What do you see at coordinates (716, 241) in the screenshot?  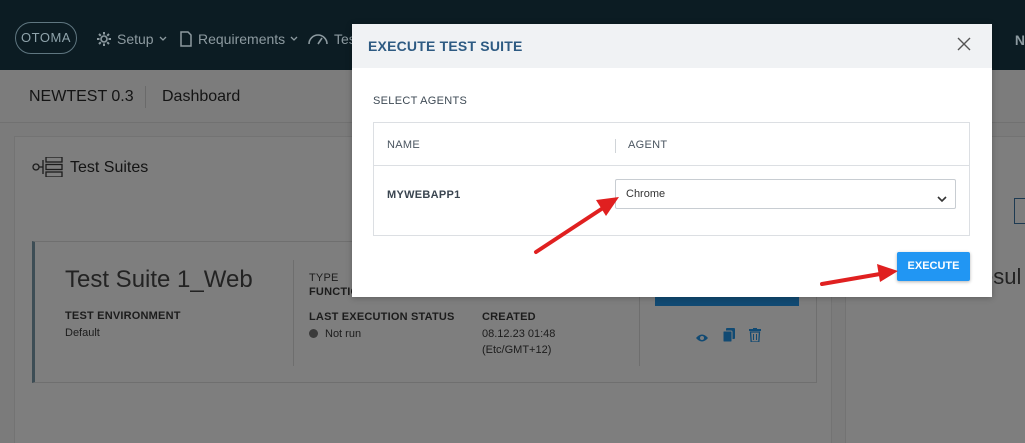 I see `annotation-arrows` at bounding box center [716, 241].